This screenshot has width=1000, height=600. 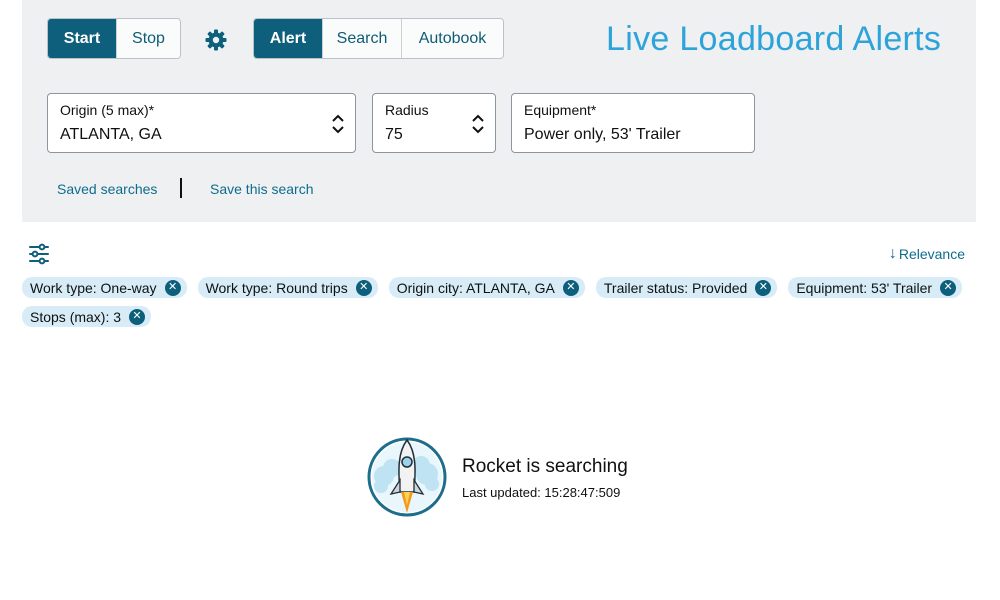 What do you see at coordinates (111, 134) in the screenshot?
I see `origin-value: ATLANTA, GA` at bounding box center [111, 134].